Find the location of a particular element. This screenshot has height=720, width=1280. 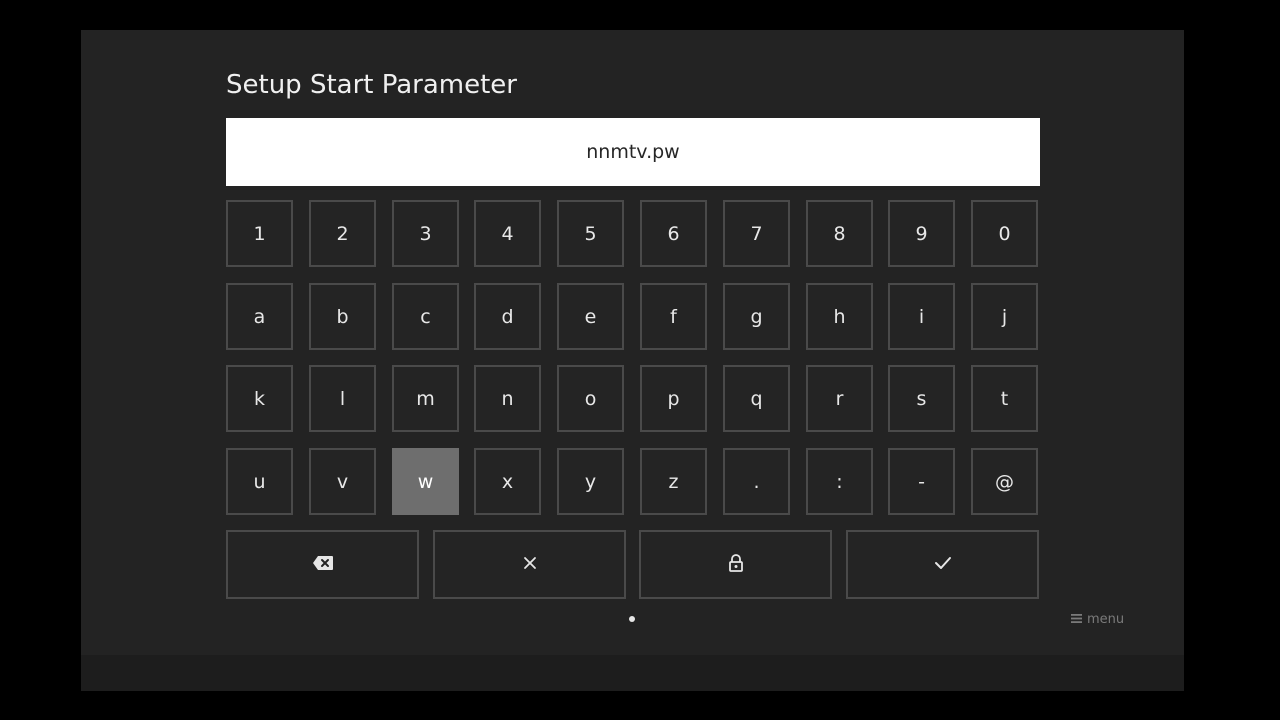

page-indicator-dot is located at coordinates (632, 619).